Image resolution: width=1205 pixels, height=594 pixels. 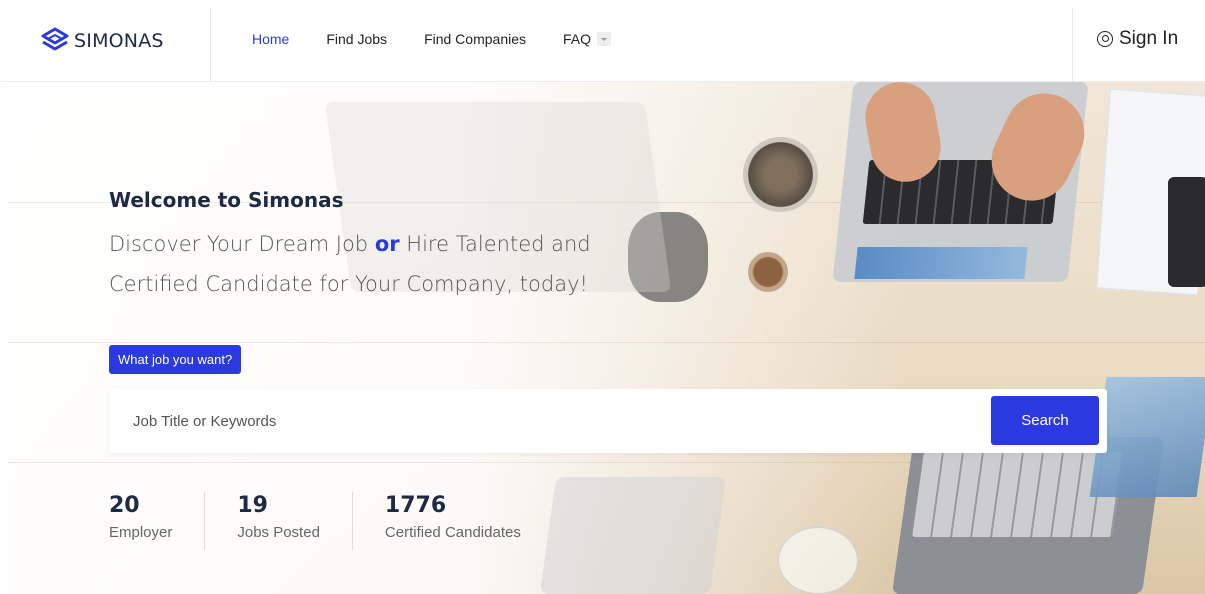 I want to click on stat-number: 20, so click(x=124, y=505).